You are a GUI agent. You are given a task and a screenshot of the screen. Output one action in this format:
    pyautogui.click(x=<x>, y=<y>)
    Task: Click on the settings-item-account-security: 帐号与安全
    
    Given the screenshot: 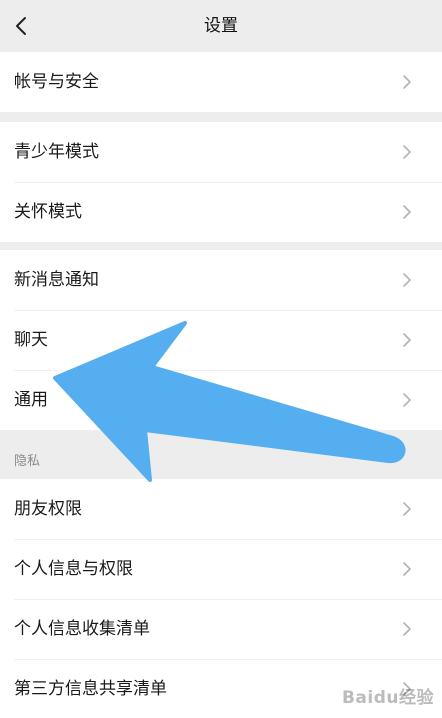 What is the action you would take?
    pyautogui.click(x=221, y=82)
    